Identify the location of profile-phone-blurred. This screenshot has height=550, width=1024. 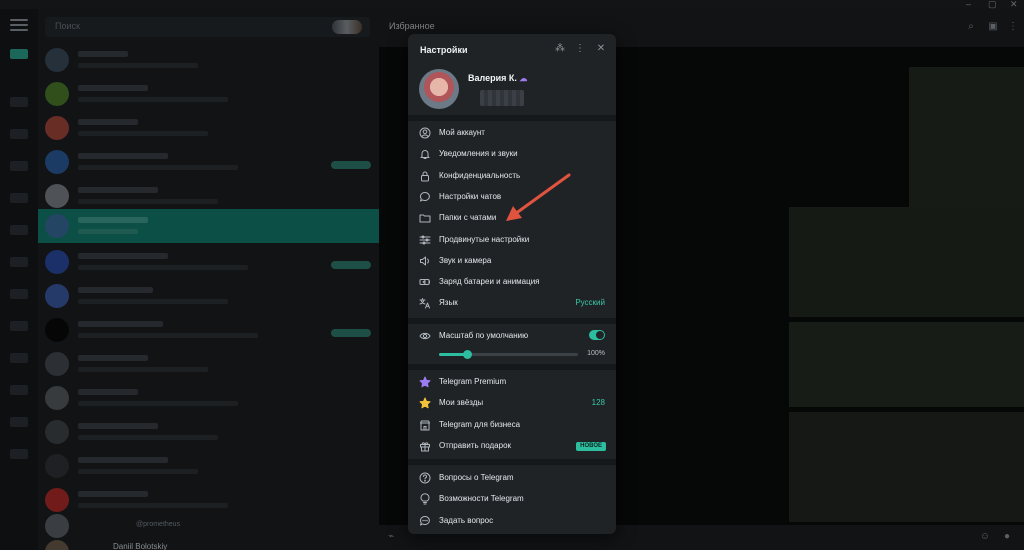
(502, 98).